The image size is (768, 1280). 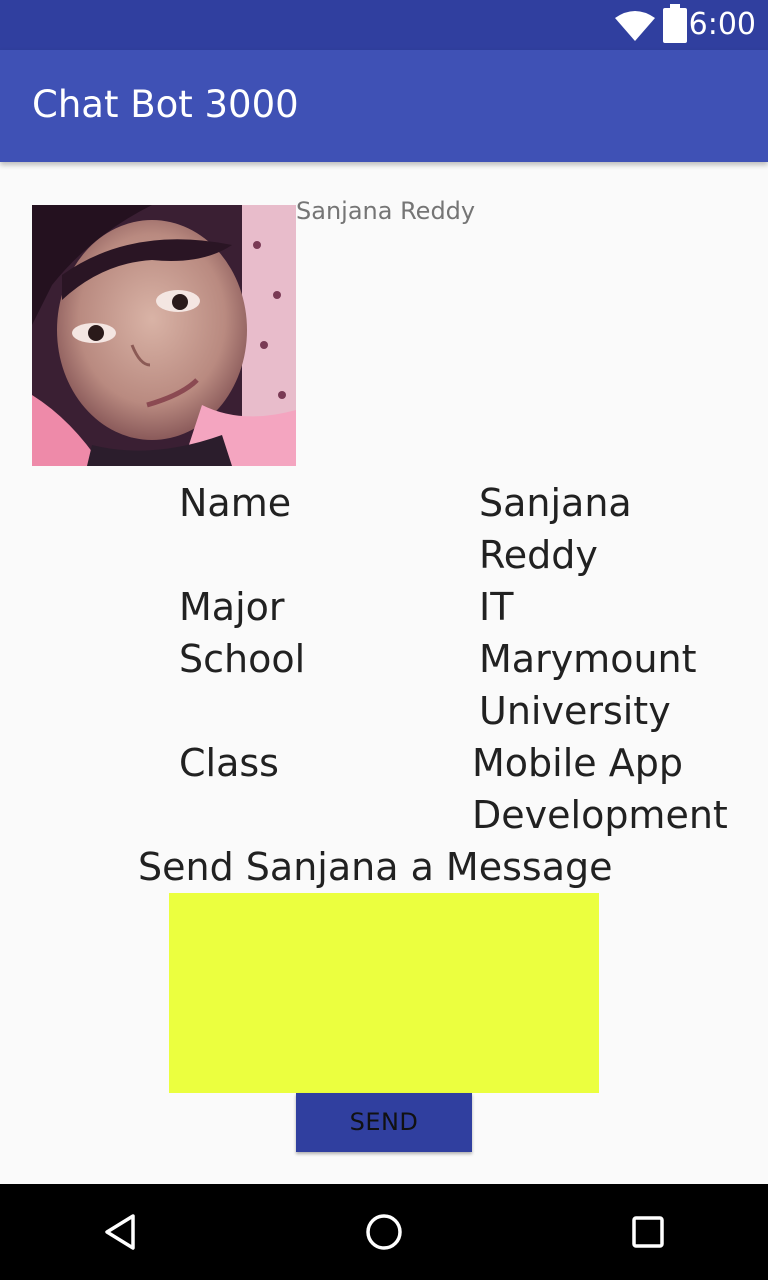 I want to click on profile-photo-image, so click(x=164, y=335).